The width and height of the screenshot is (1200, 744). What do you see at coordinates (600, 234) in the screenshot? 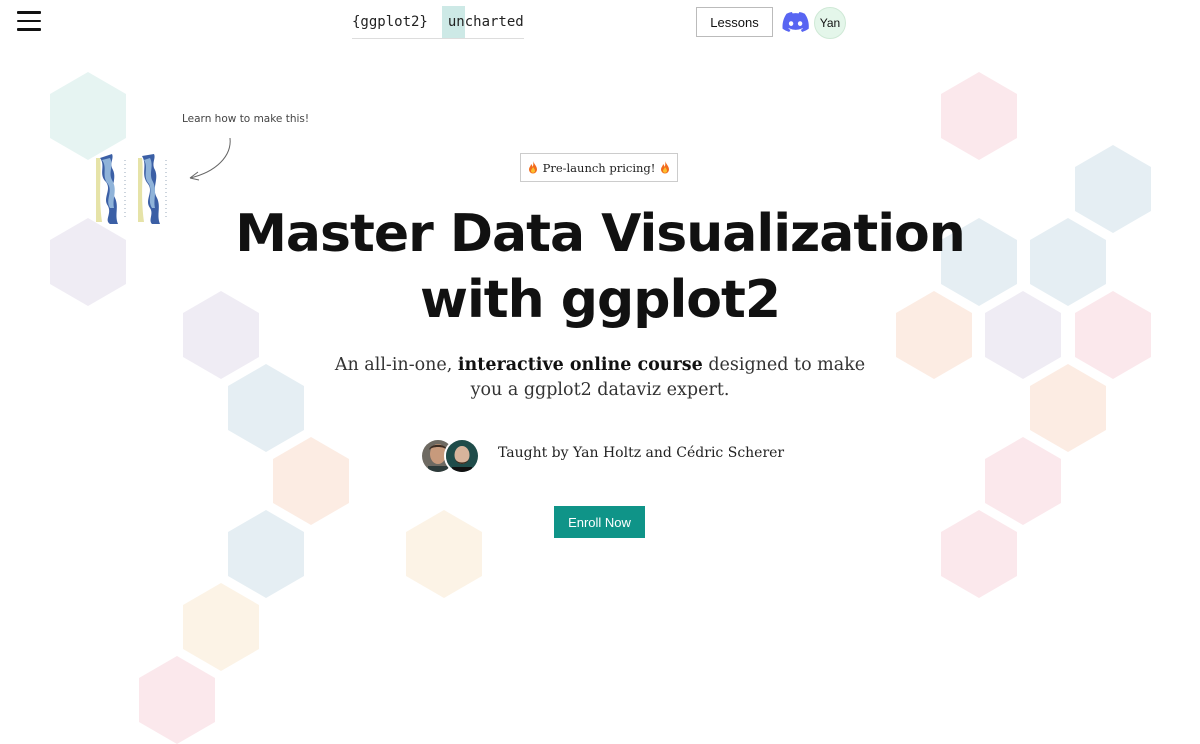
I see `hero-headline-line1: Master Data Visualization` at bounding box center [600, 234].